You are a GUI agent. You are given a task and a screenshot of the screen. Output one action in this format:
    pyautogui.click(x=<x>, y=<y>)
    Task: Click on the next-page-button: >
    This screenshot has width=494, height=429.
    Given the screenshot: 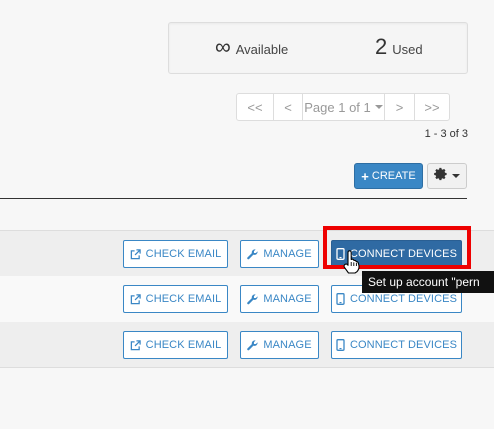 What is the action you would take?
    pyautogui.click(x=399, y=107)
    